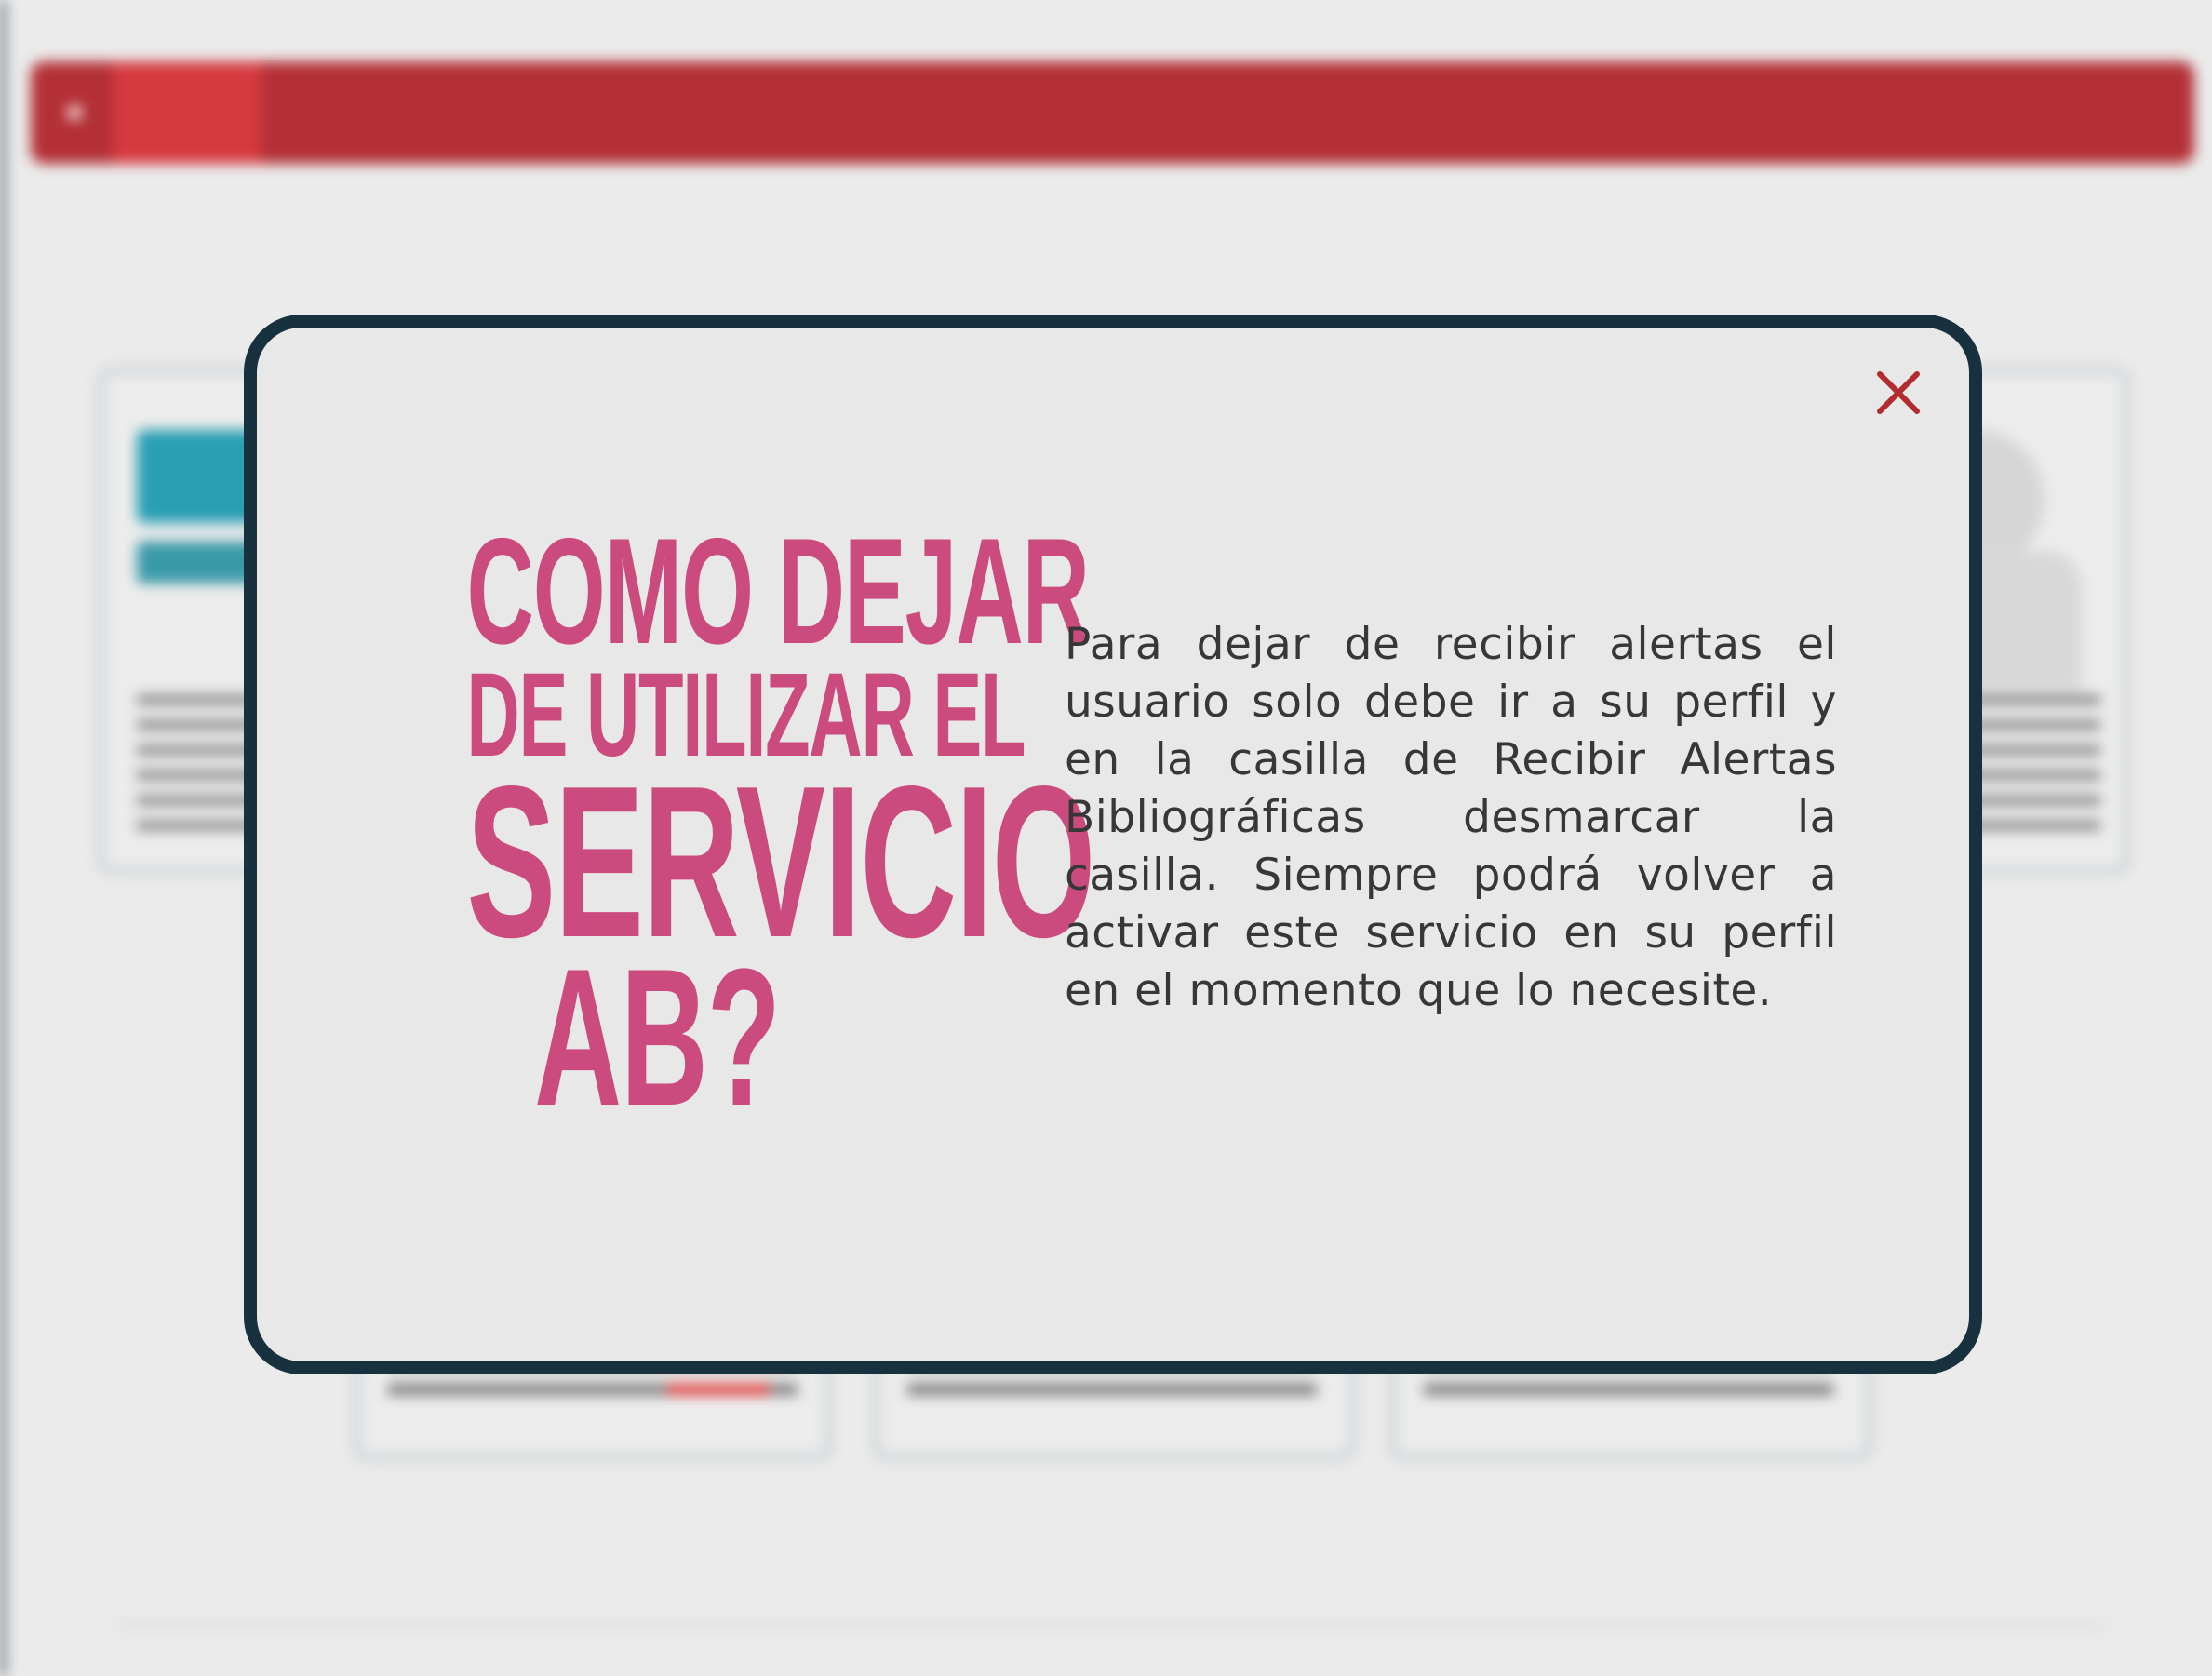  I want to click on heading-line-4: AB?, so click(657, 1037).